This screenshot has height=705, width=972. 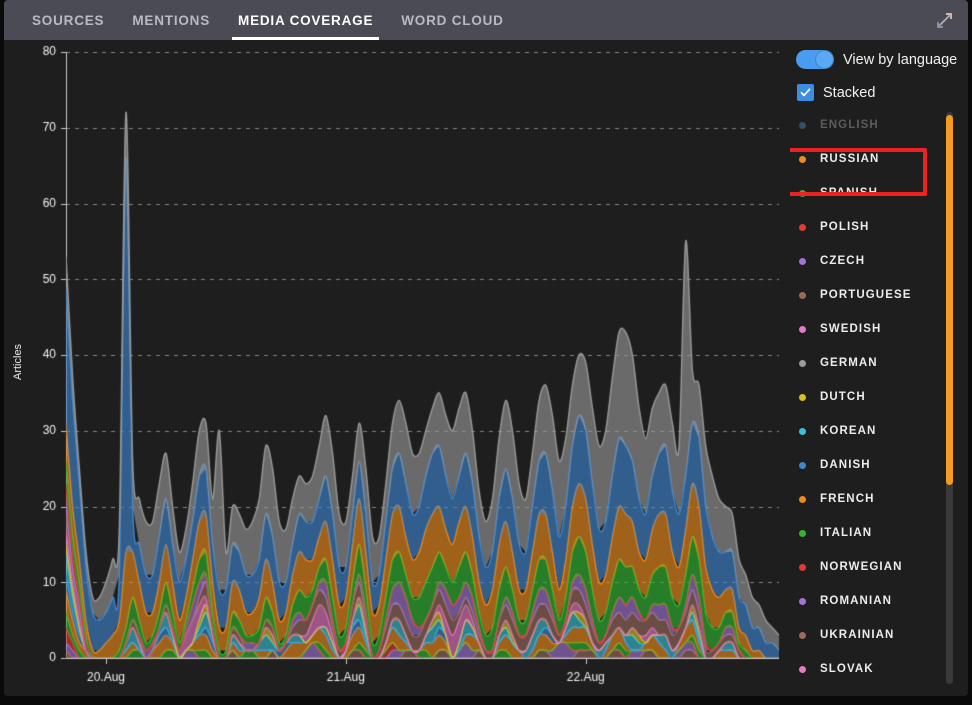 I want to click on y-axis-label: Articles, so click(x=18, y=362).